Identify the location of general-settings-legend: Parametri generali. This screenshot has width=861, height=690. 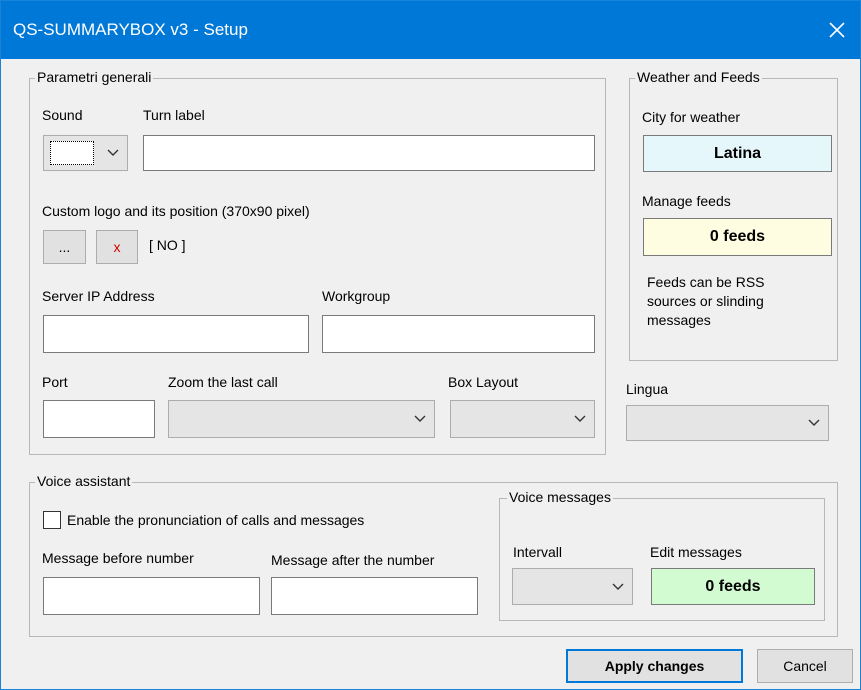
(94, 77).